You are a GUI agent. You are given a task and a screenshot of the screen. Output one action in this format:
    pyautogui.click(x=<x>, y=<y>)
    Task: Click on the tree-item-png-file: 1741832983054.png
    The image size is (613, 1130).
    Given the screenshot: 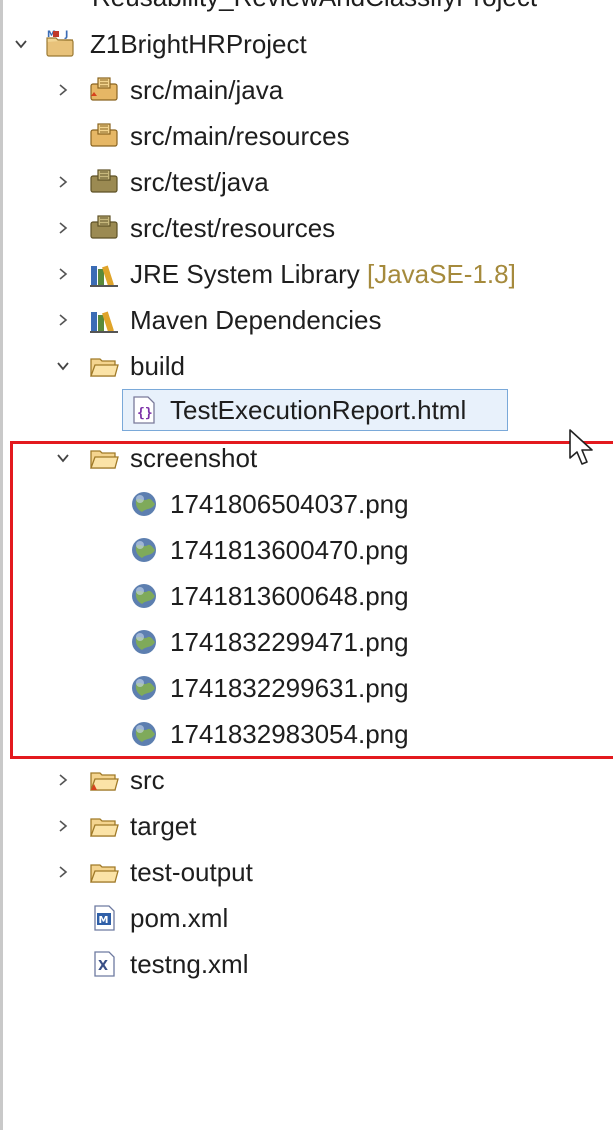 What is the action you would take?
    pyautogui.click(x=306, y=734)
    